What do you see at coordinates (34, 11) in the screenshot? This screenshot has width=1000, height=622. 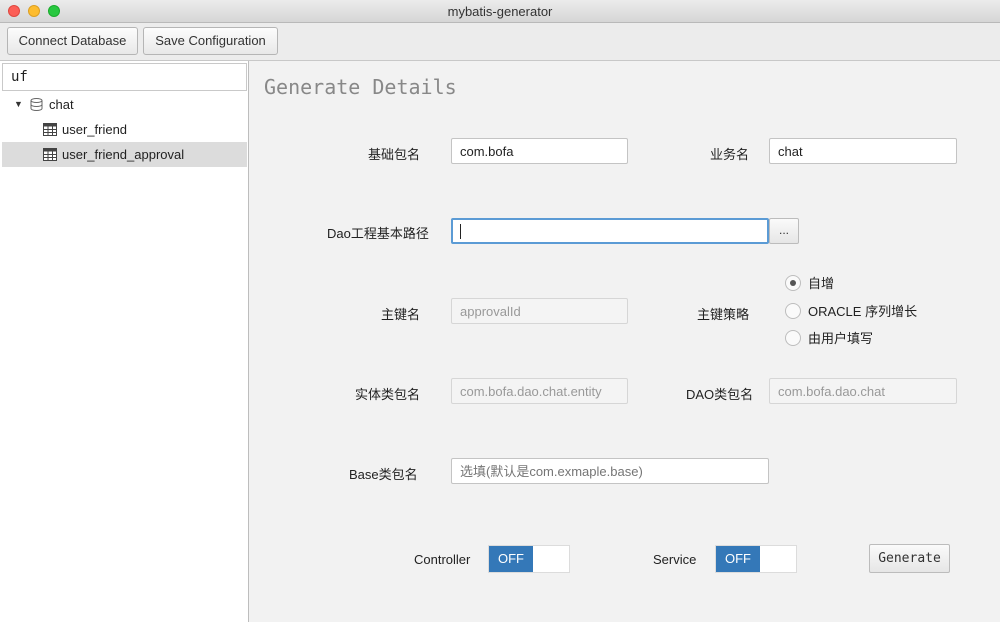 I see `minimize-window-button` at bounding box center [34, 11].